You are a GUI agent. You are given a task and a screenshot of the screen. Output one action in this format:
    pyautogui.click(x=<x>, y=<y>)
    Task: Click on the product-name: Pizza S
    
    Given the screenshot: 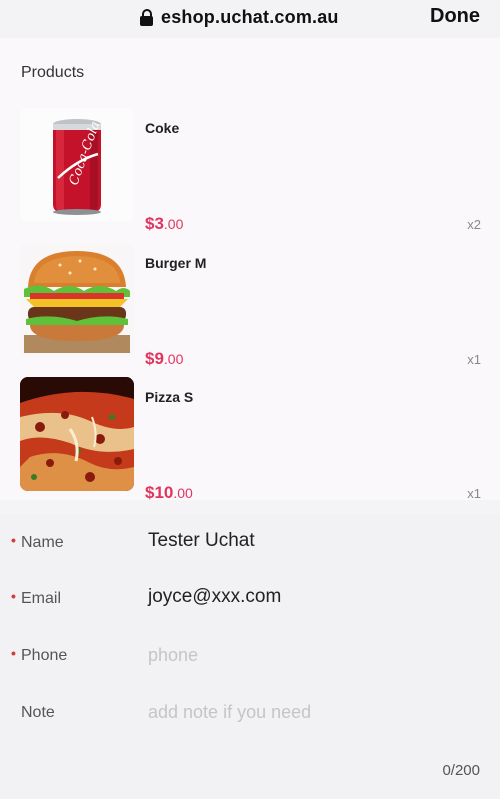 What is the action you would take?
    pyautogui.click(x=169, y=397)
    